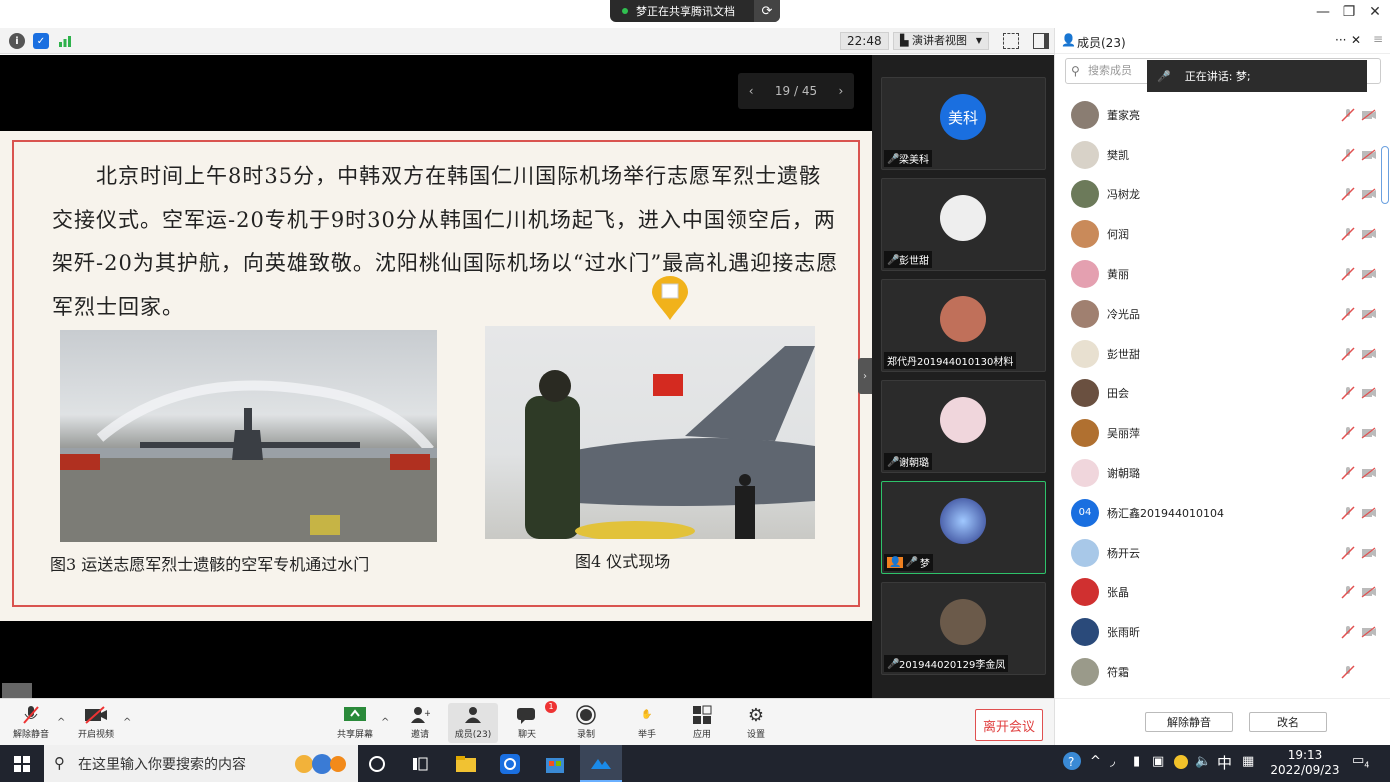 Image resolution: width=1390 pixels, height=782 pixels. I want to click on view-mode-dropdown: ▙ 演讲者视图 ▼, so click(941, 41).